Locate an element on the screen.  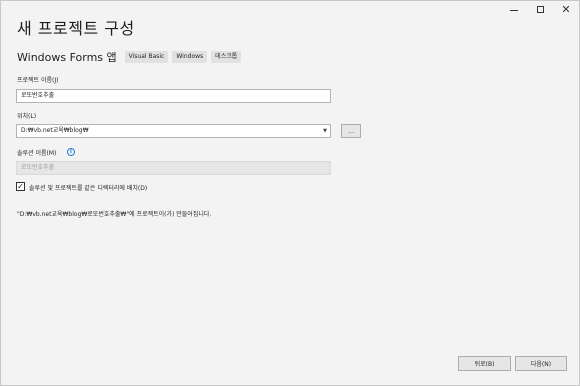
template-name: Windows Forms 앱 is located at coordinates (67, 57).